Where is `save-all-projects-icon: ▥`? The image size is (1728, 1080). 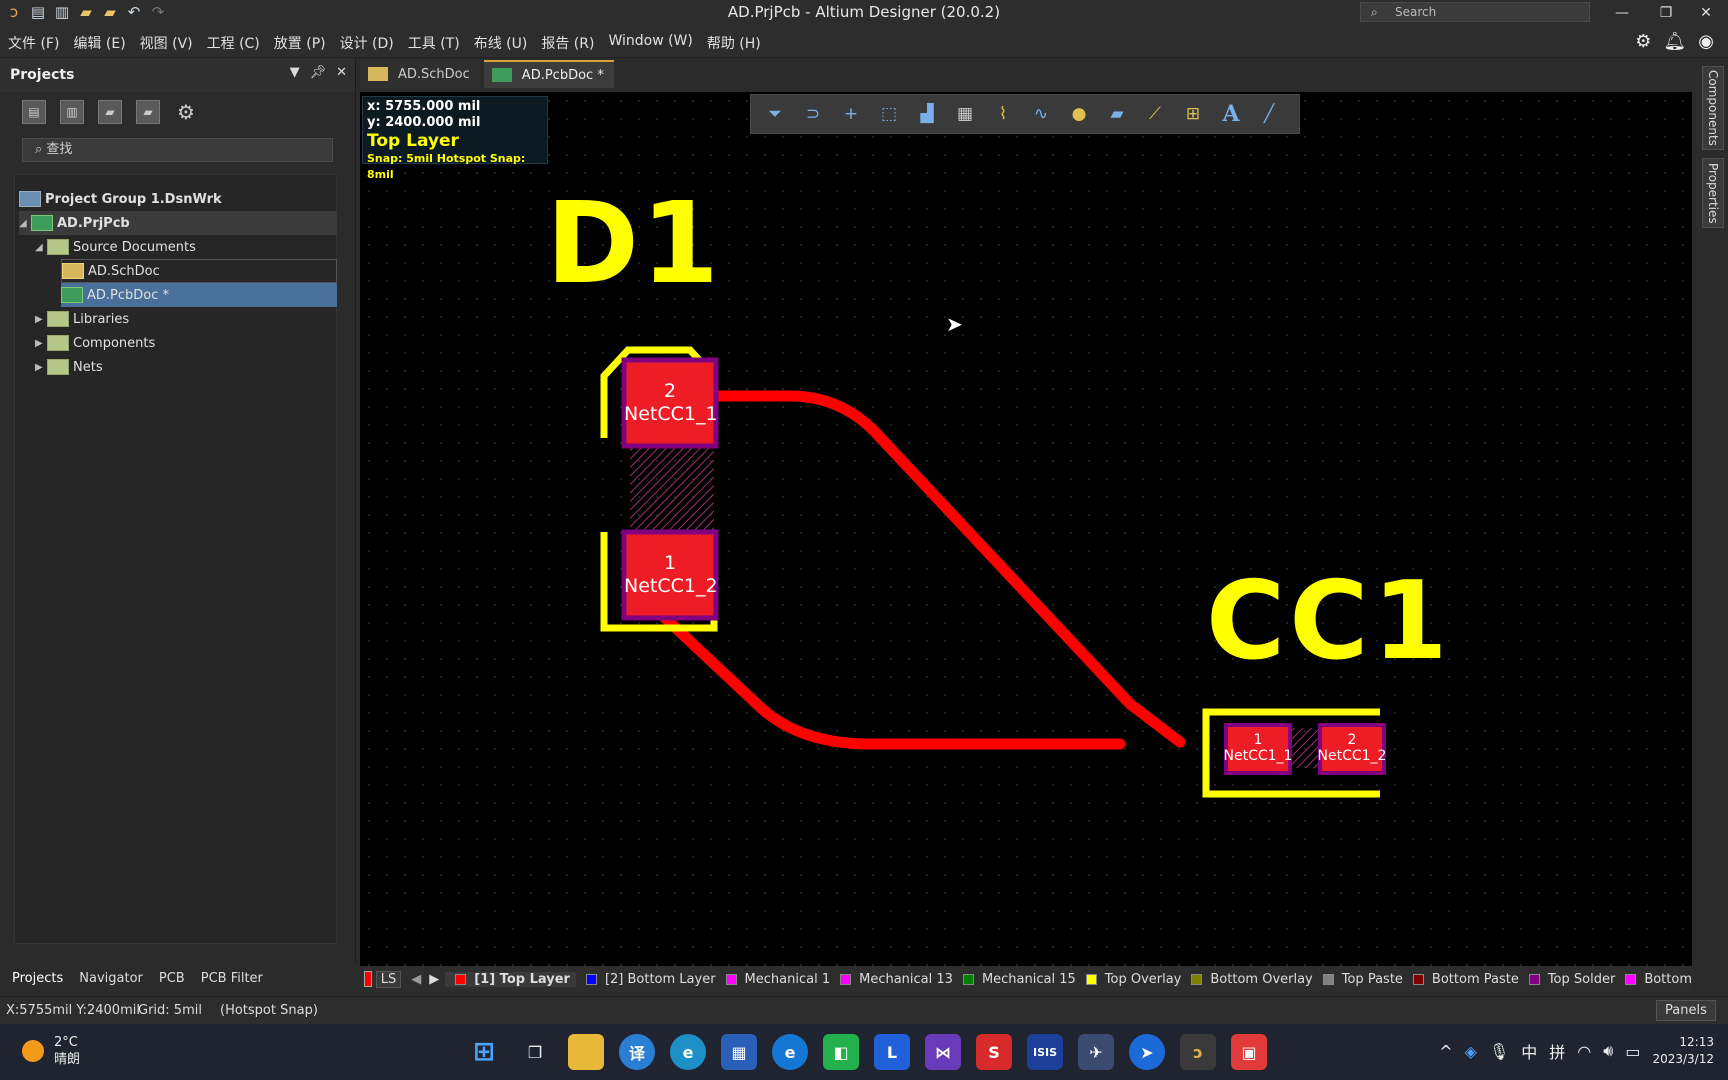 save-all-projects-icon: ▥ is located at coordinates (72, 112).